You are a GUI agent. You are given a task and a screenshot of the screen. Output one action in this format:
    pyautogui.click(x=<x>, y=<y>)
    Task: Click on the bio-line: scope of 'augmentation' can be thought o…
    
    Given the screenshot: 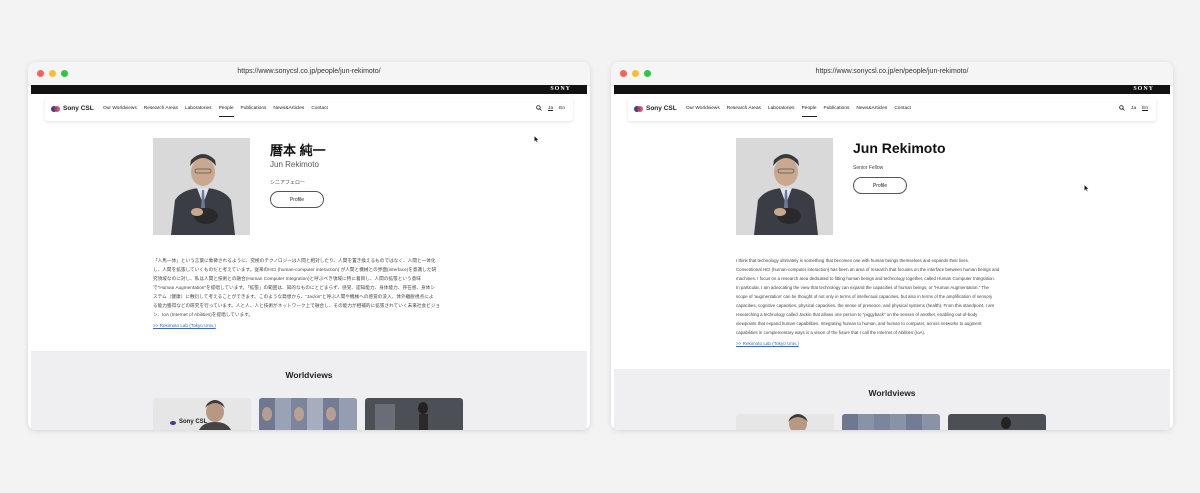 What is the action you would take?
    pyautogui.click(x=864, y=296)
    